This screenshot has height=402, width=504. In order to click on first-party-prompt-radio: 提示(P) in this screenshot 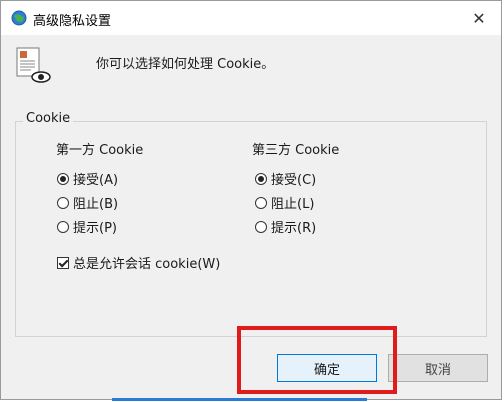, I will do `click(87, 226)`.